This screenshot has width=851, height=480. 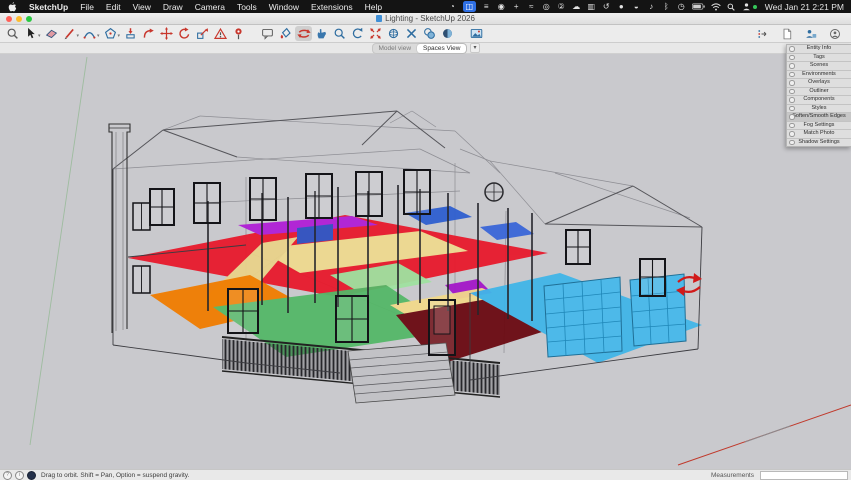 What do you see at coordinates (819, 57) in the screenshot?
I see `tray-item-tags: Tags` at bounding box center [819, 57].